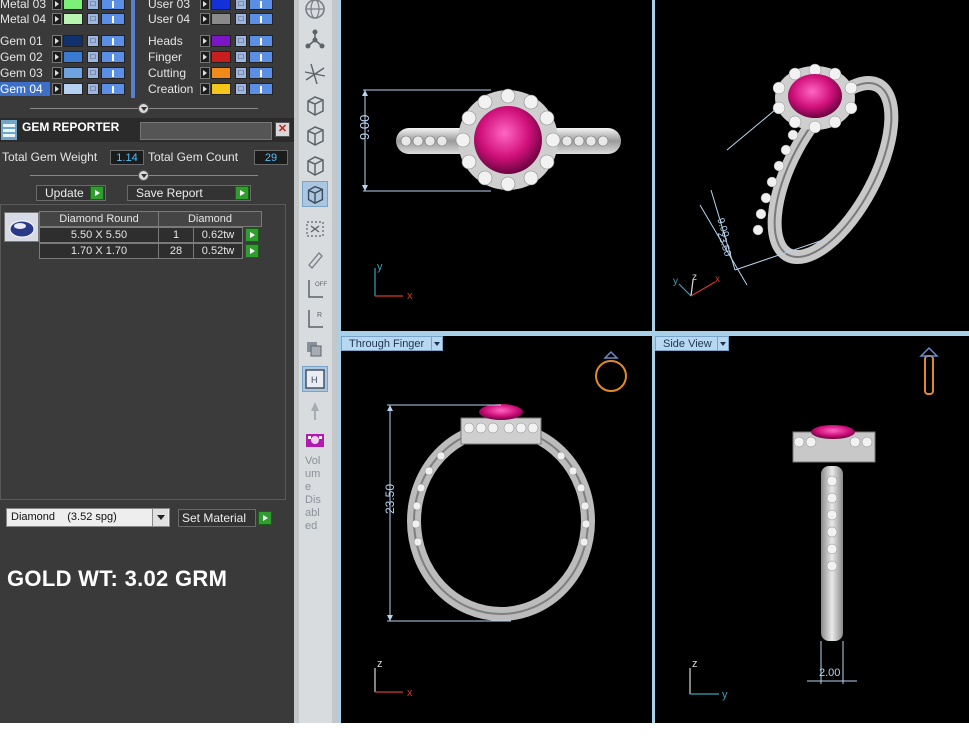  Describe the element at coordinates (217, 518) in the screenshot. I see `set-material-button: Set Material` at that location.